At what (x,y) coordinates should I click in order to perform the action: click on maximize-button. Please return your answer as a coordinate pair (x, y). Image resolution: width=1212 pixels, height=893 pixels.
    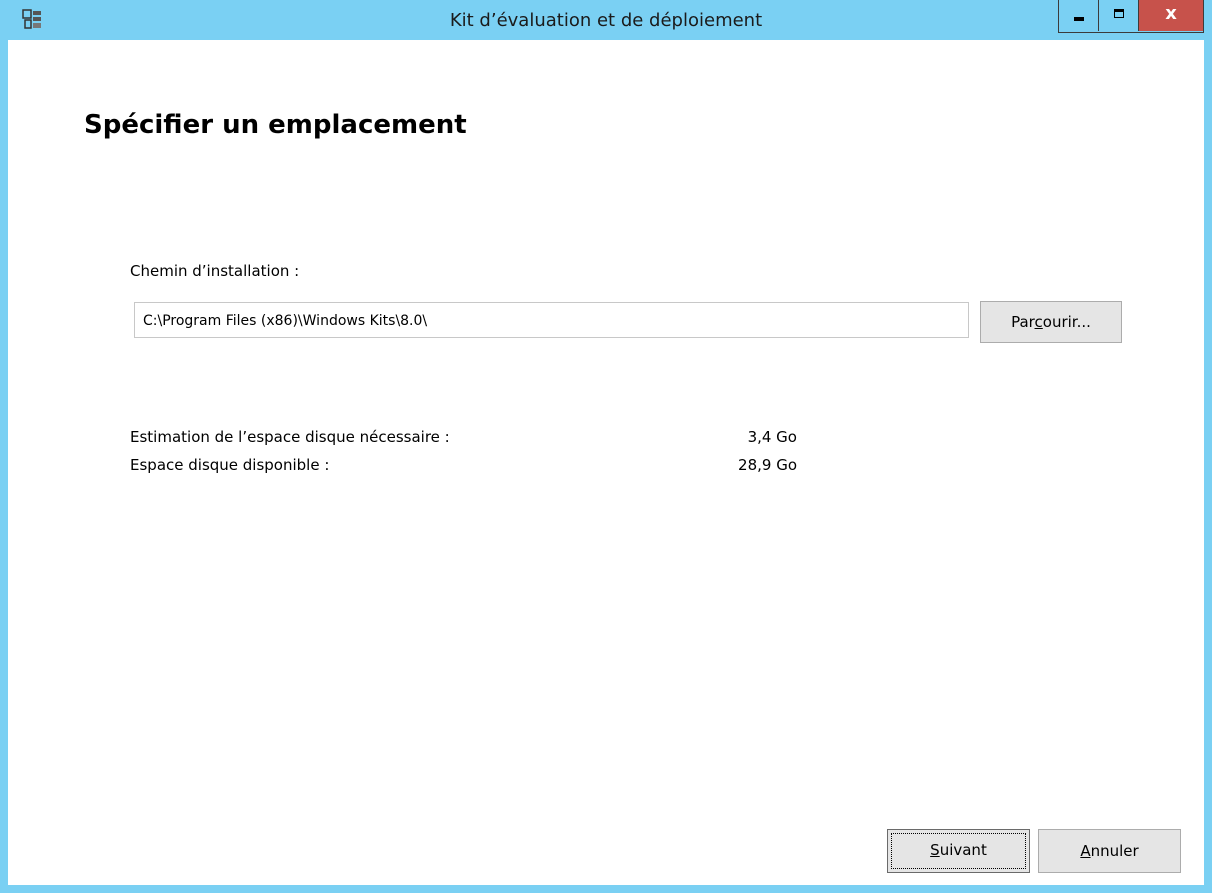
    Looking at the image, I should click on (1119, 15).